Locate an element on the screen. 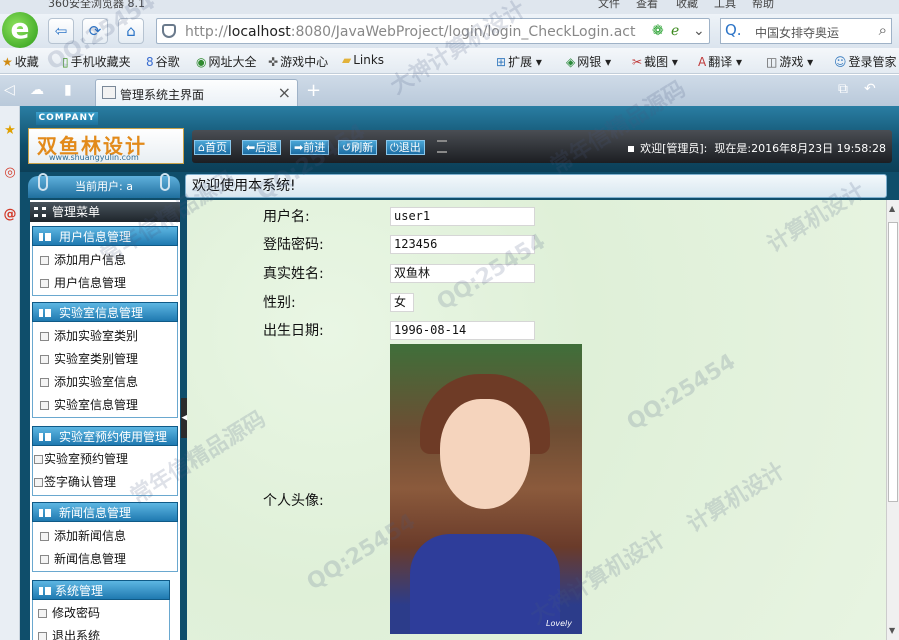 The width and height of the screenshot is (899, 640). browser-logo-icon: e is located at coordinates (20, 30).